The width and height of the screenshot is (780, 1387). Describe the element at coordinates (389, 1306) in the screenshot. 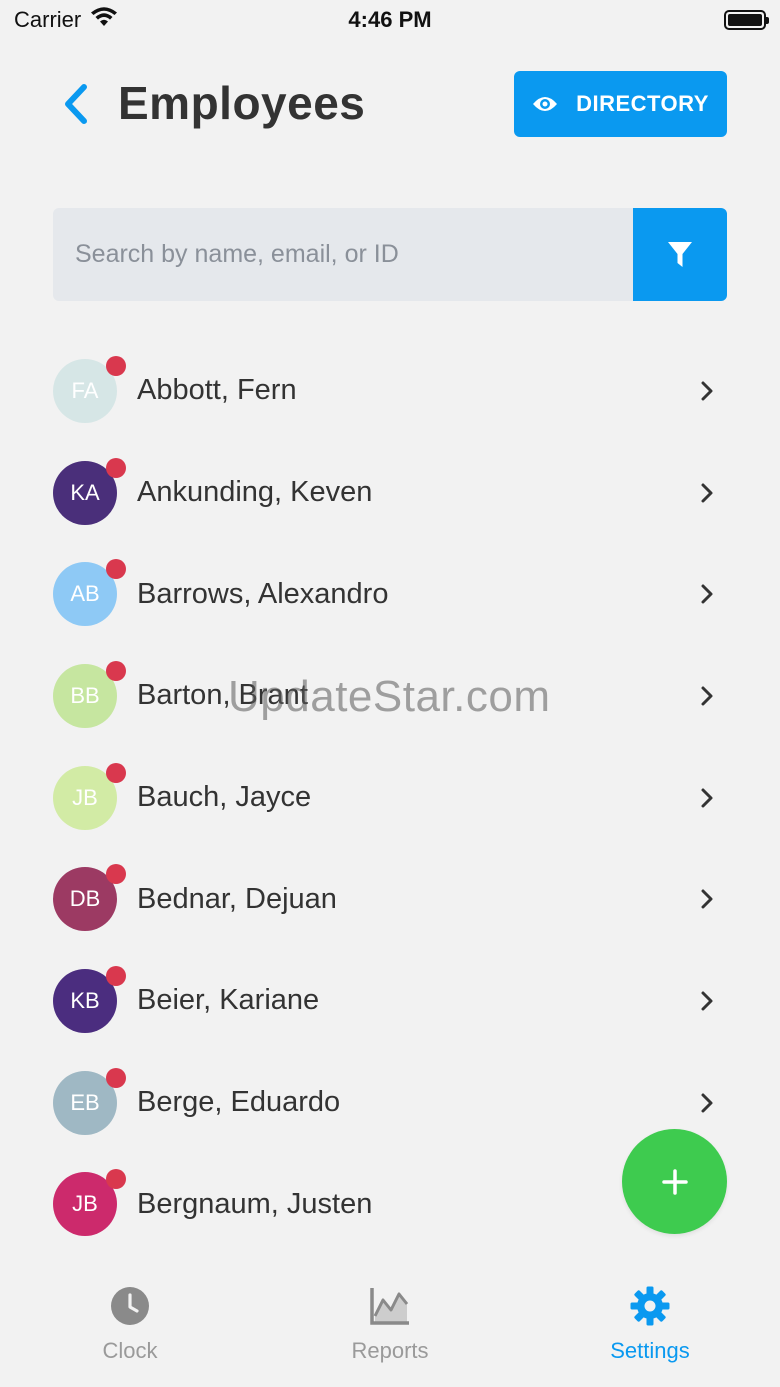

I see `chart-icon` at that location.